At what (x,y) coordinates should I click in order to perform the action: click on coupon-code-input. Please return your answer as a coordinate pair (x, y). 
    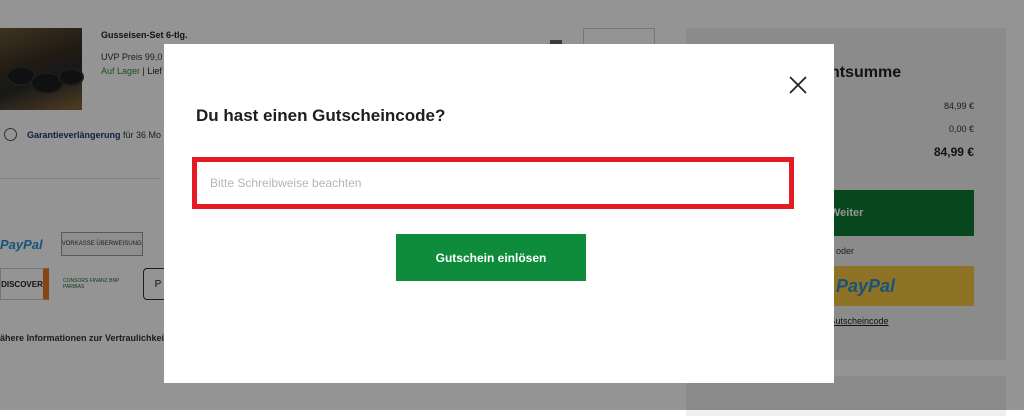
    Looking at the image, I should click on (493, 183).